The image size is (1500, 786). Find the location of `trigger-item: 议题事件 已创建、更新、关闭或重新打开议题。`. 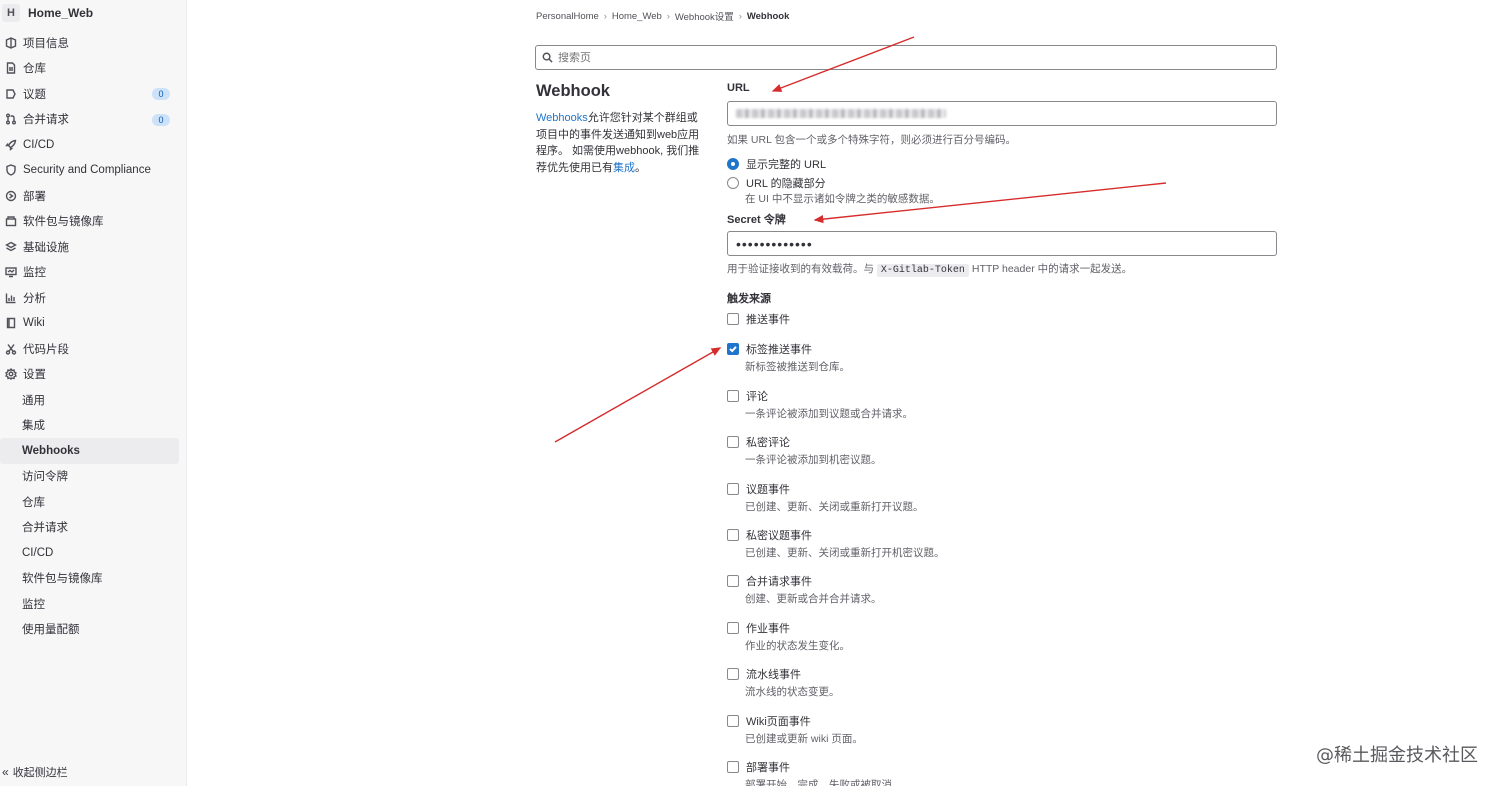

trigger-item: 议题事件 已创建、更新、关闭或重新打开议题。 is located at coordinates (825, 497).